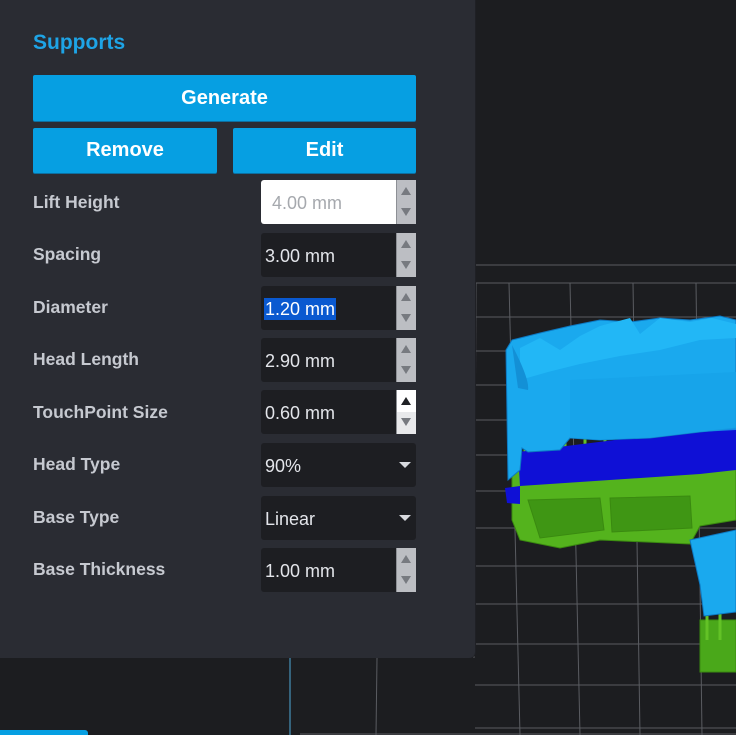 The width and height of the screenshot is (736, 735). Describe the element at coordinates (338, 518) in the screenshot. I see `base-type-dropdown: Linear` at that location.